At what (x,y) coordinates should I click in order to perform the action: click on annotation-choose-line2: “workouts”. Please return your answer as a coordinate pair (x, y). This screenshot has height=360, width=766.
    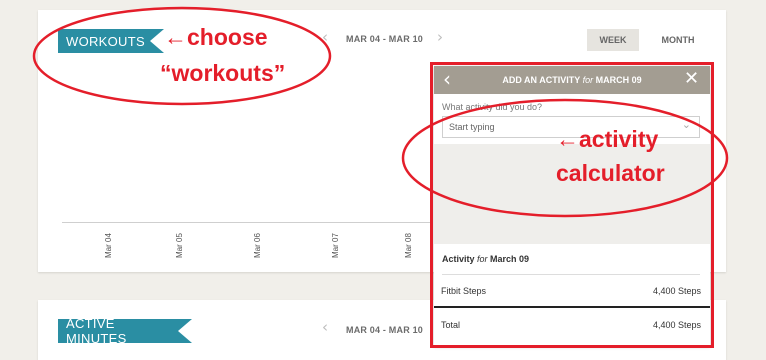
    Looking at the image, I should click on (223, 73).